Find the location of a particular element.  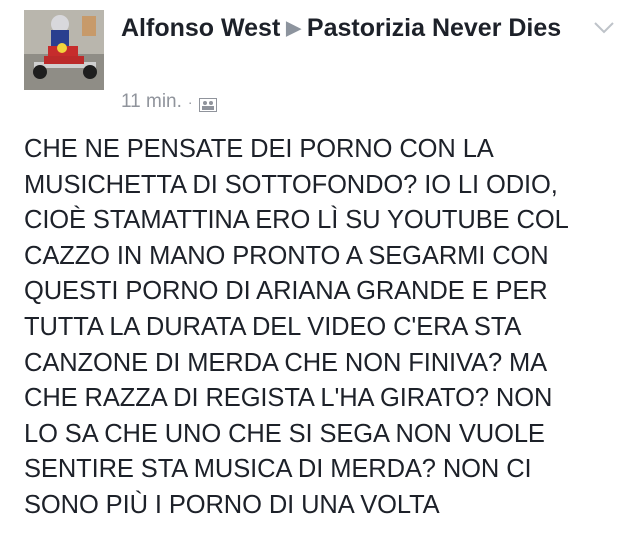

post-body-line: QUESTI PORNO DI ARIANA GRANDE E PER is located at coordinates (286, 291).